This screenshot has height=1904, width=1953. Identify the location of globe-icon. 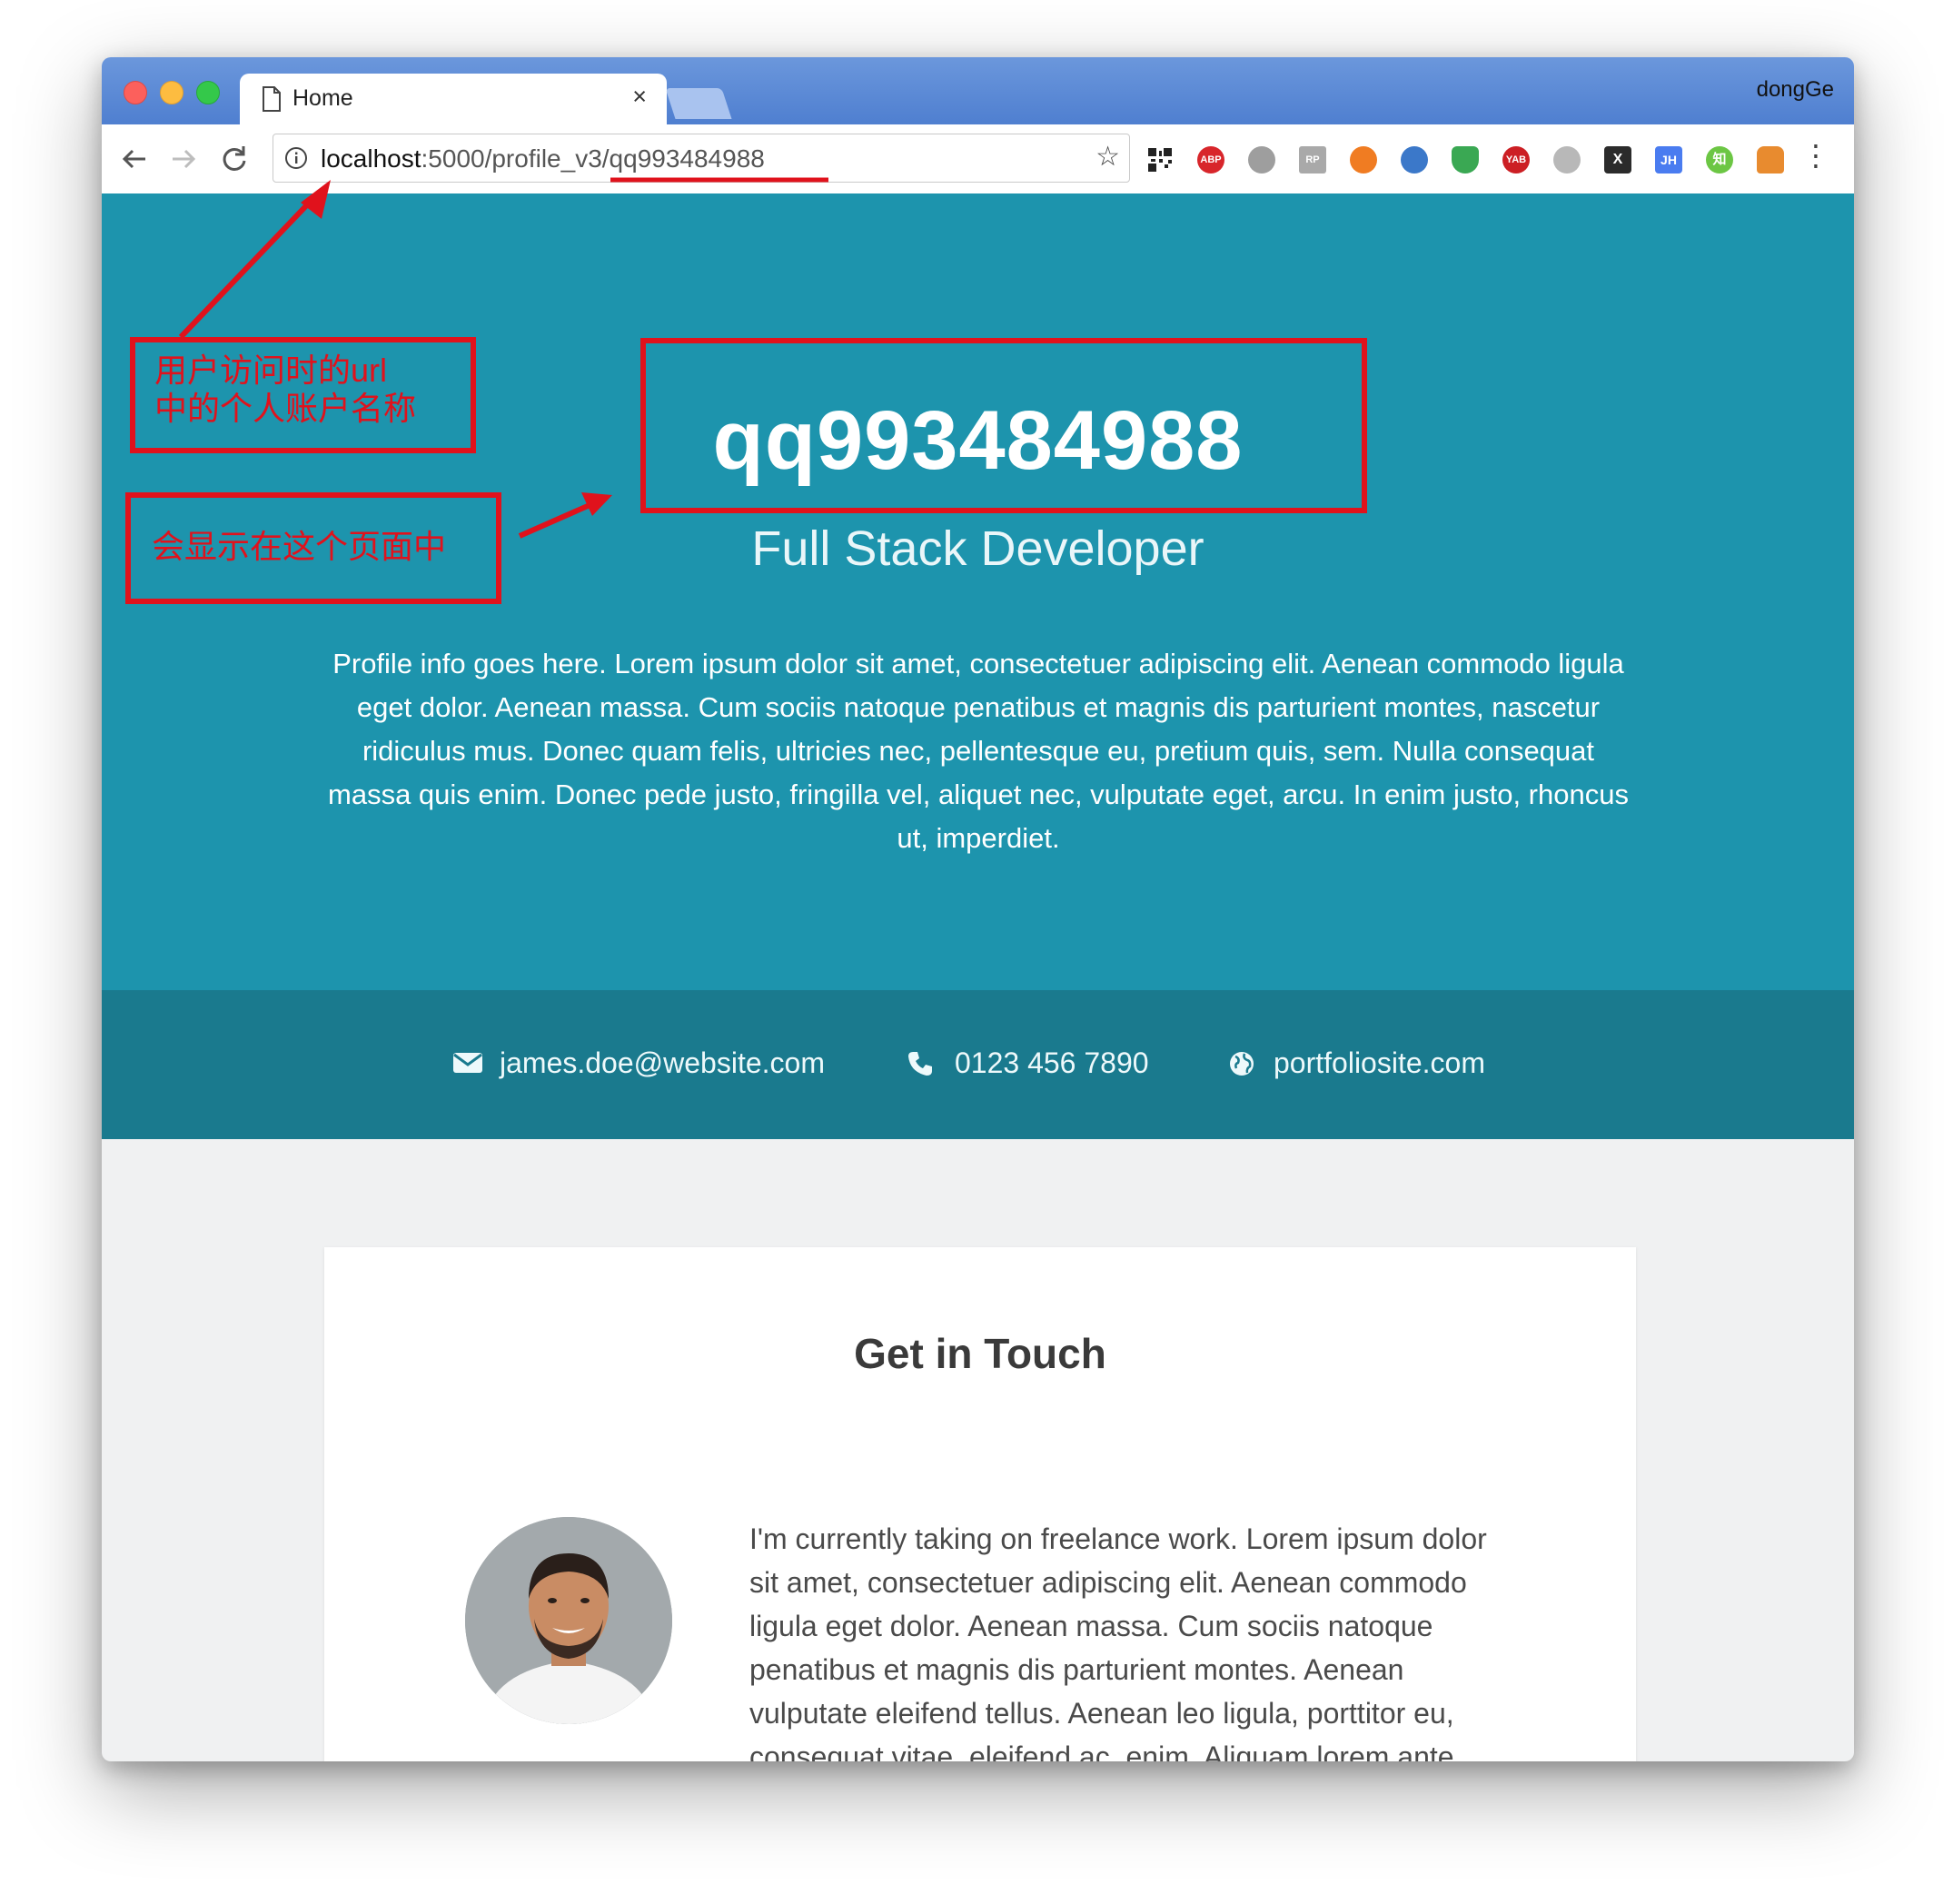
(1242, 1064).